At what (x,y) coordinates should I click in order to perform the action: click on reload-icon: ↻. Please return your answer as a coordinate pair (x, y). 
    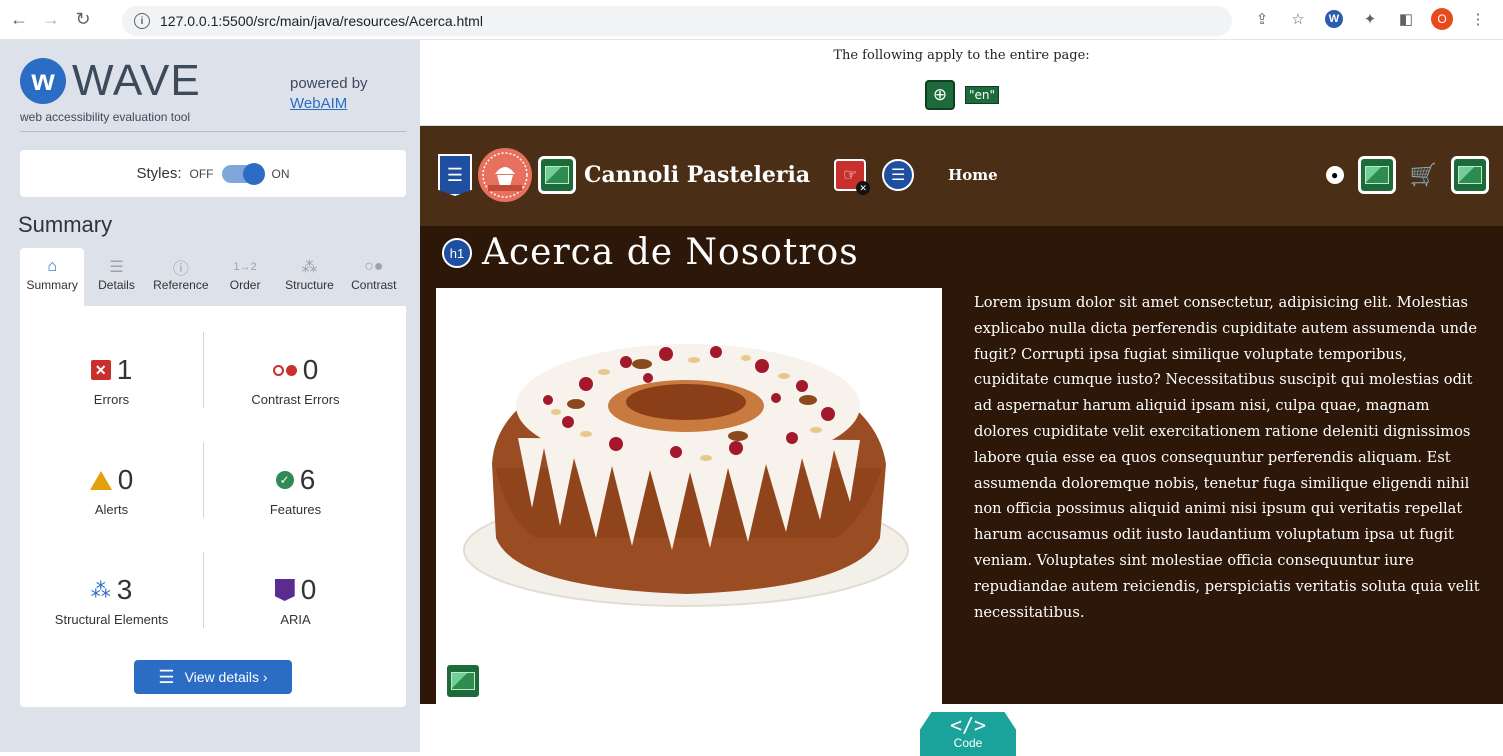
    Looking at the image, I should click on (83, 20).